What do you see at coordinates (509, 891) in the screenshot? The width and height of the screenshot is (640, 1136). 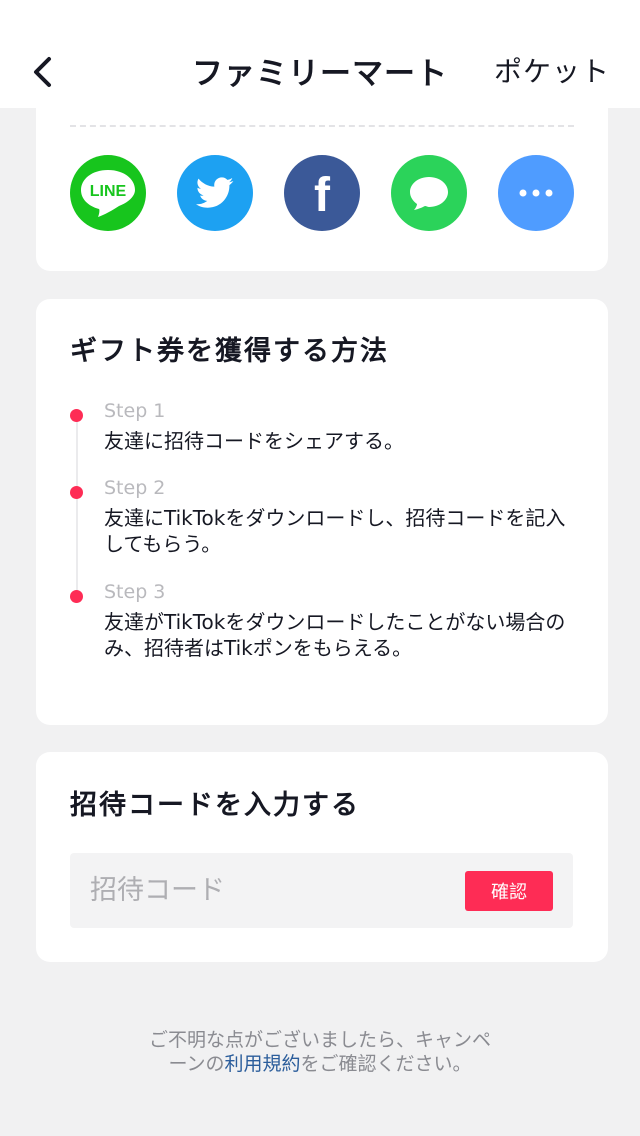 I see `confirm-button: 確認` at bounding box center [509, 891].